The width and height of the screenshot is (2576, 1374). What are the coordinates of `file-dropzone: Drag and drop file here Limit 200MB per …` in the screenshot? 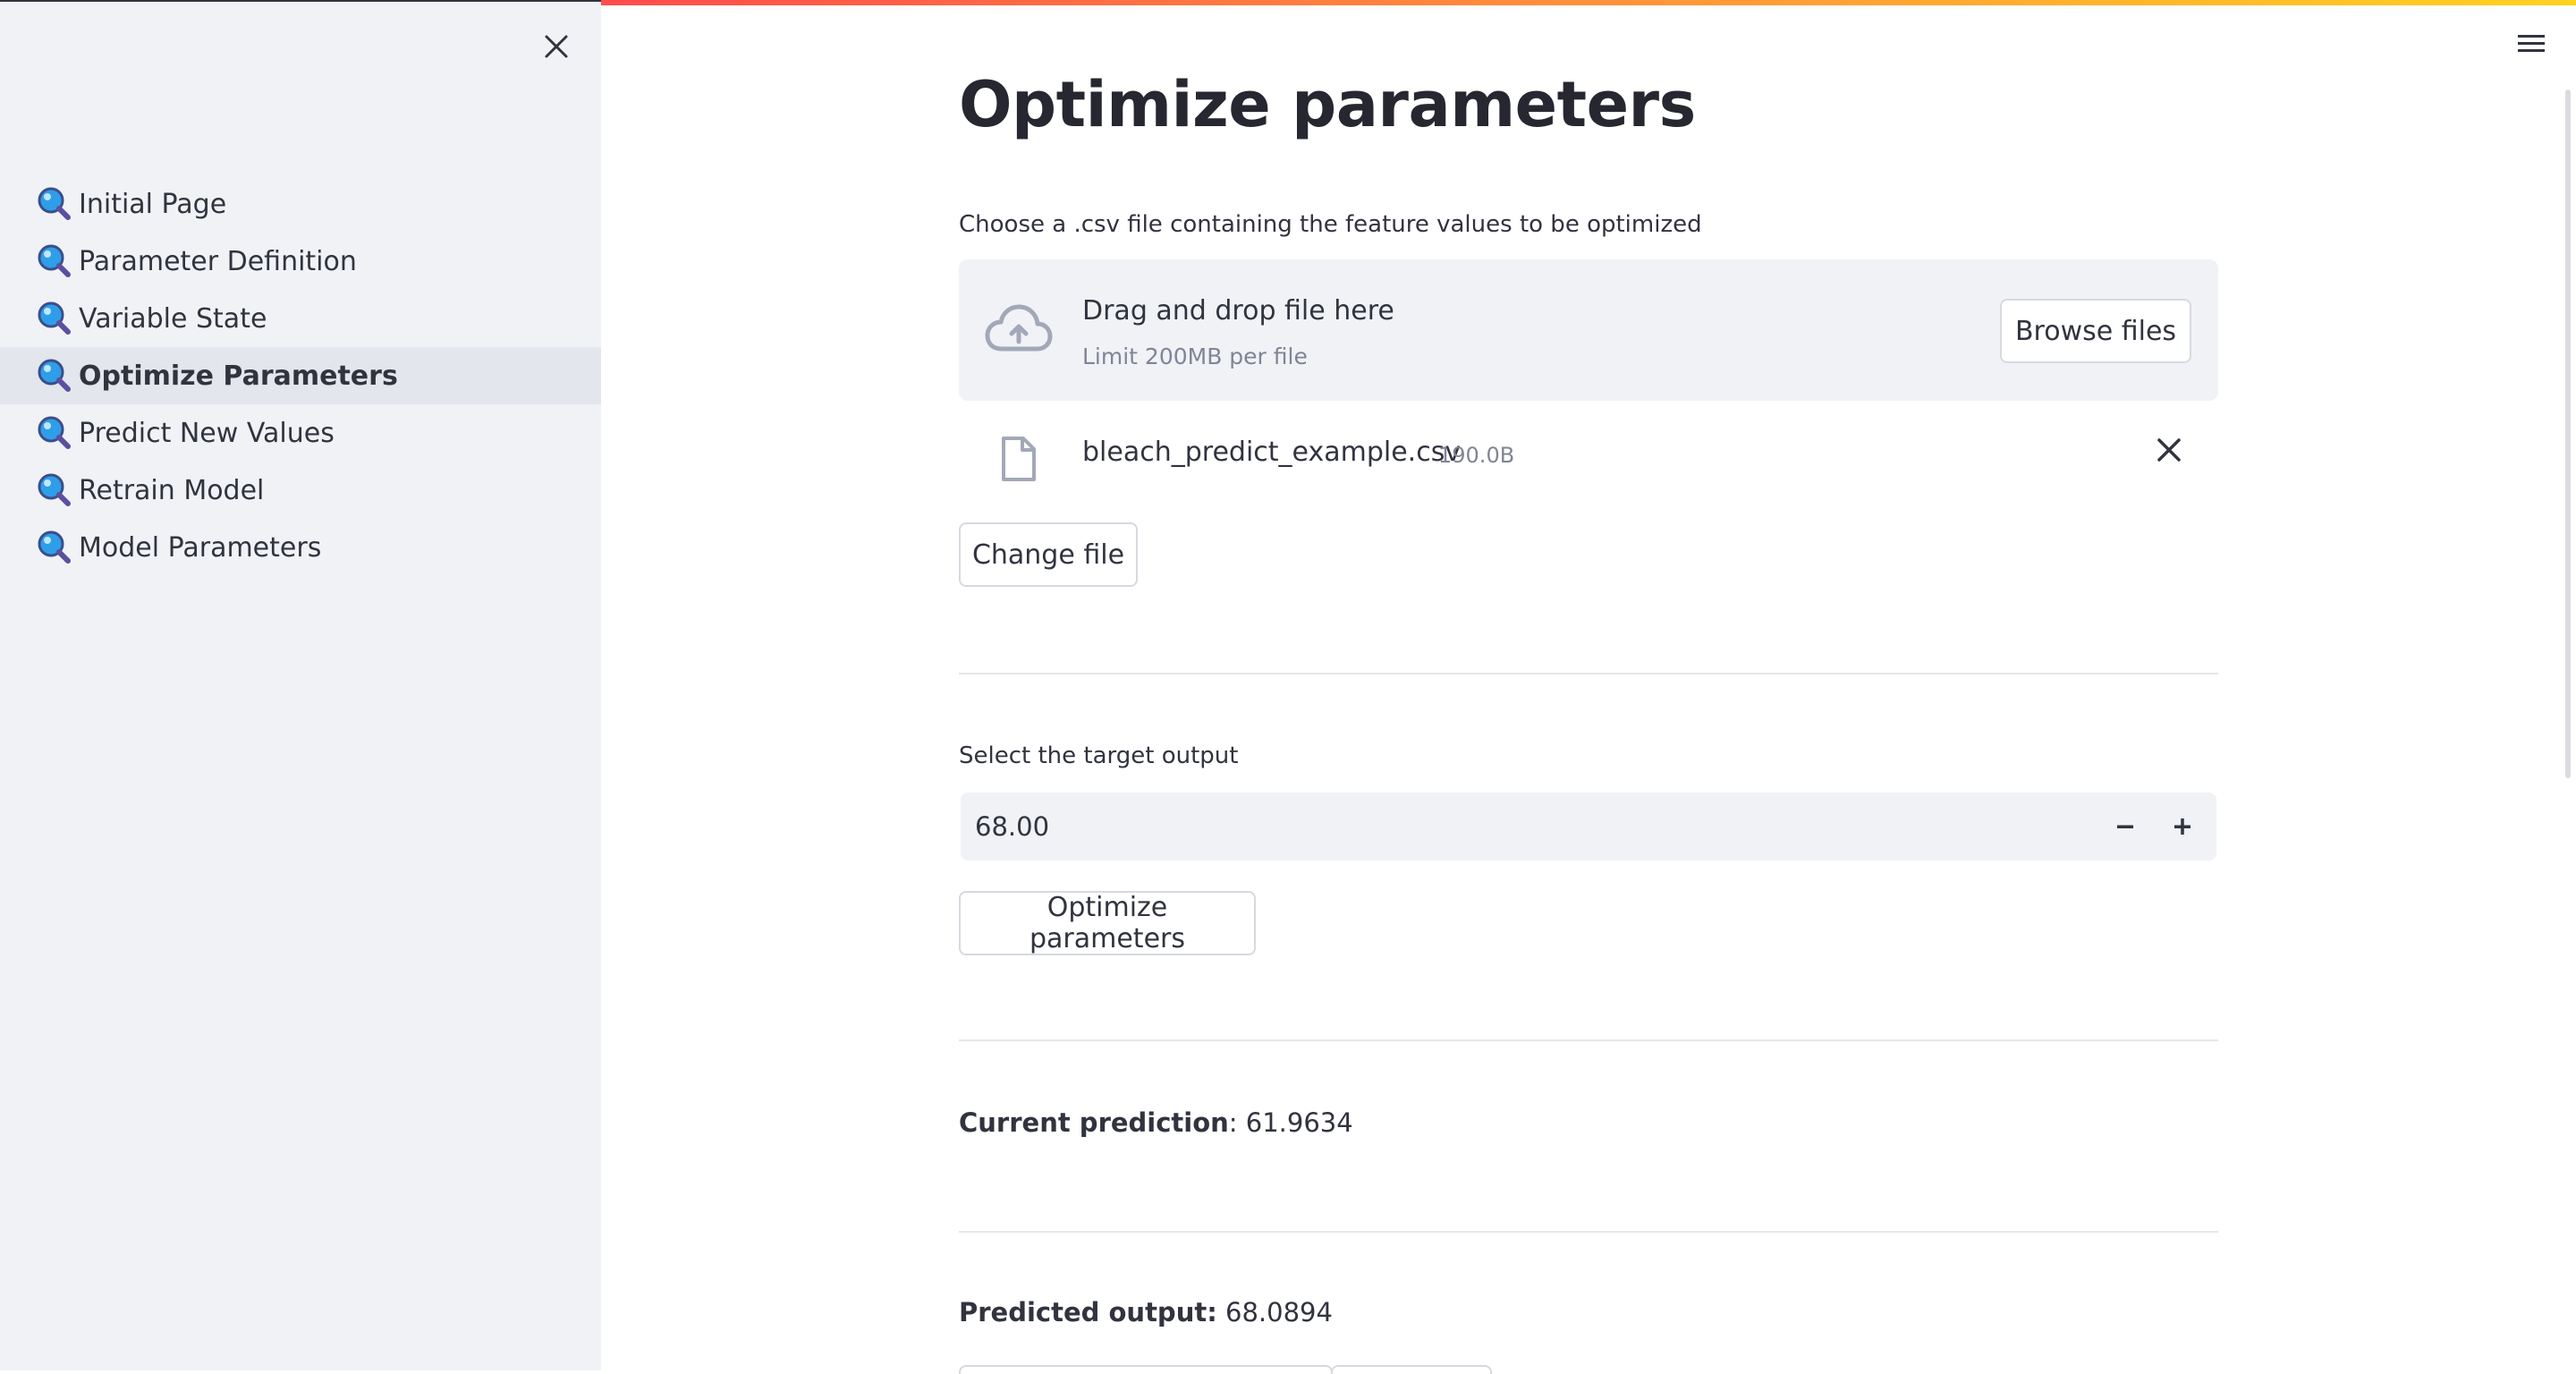 It's located at (1588, 330).